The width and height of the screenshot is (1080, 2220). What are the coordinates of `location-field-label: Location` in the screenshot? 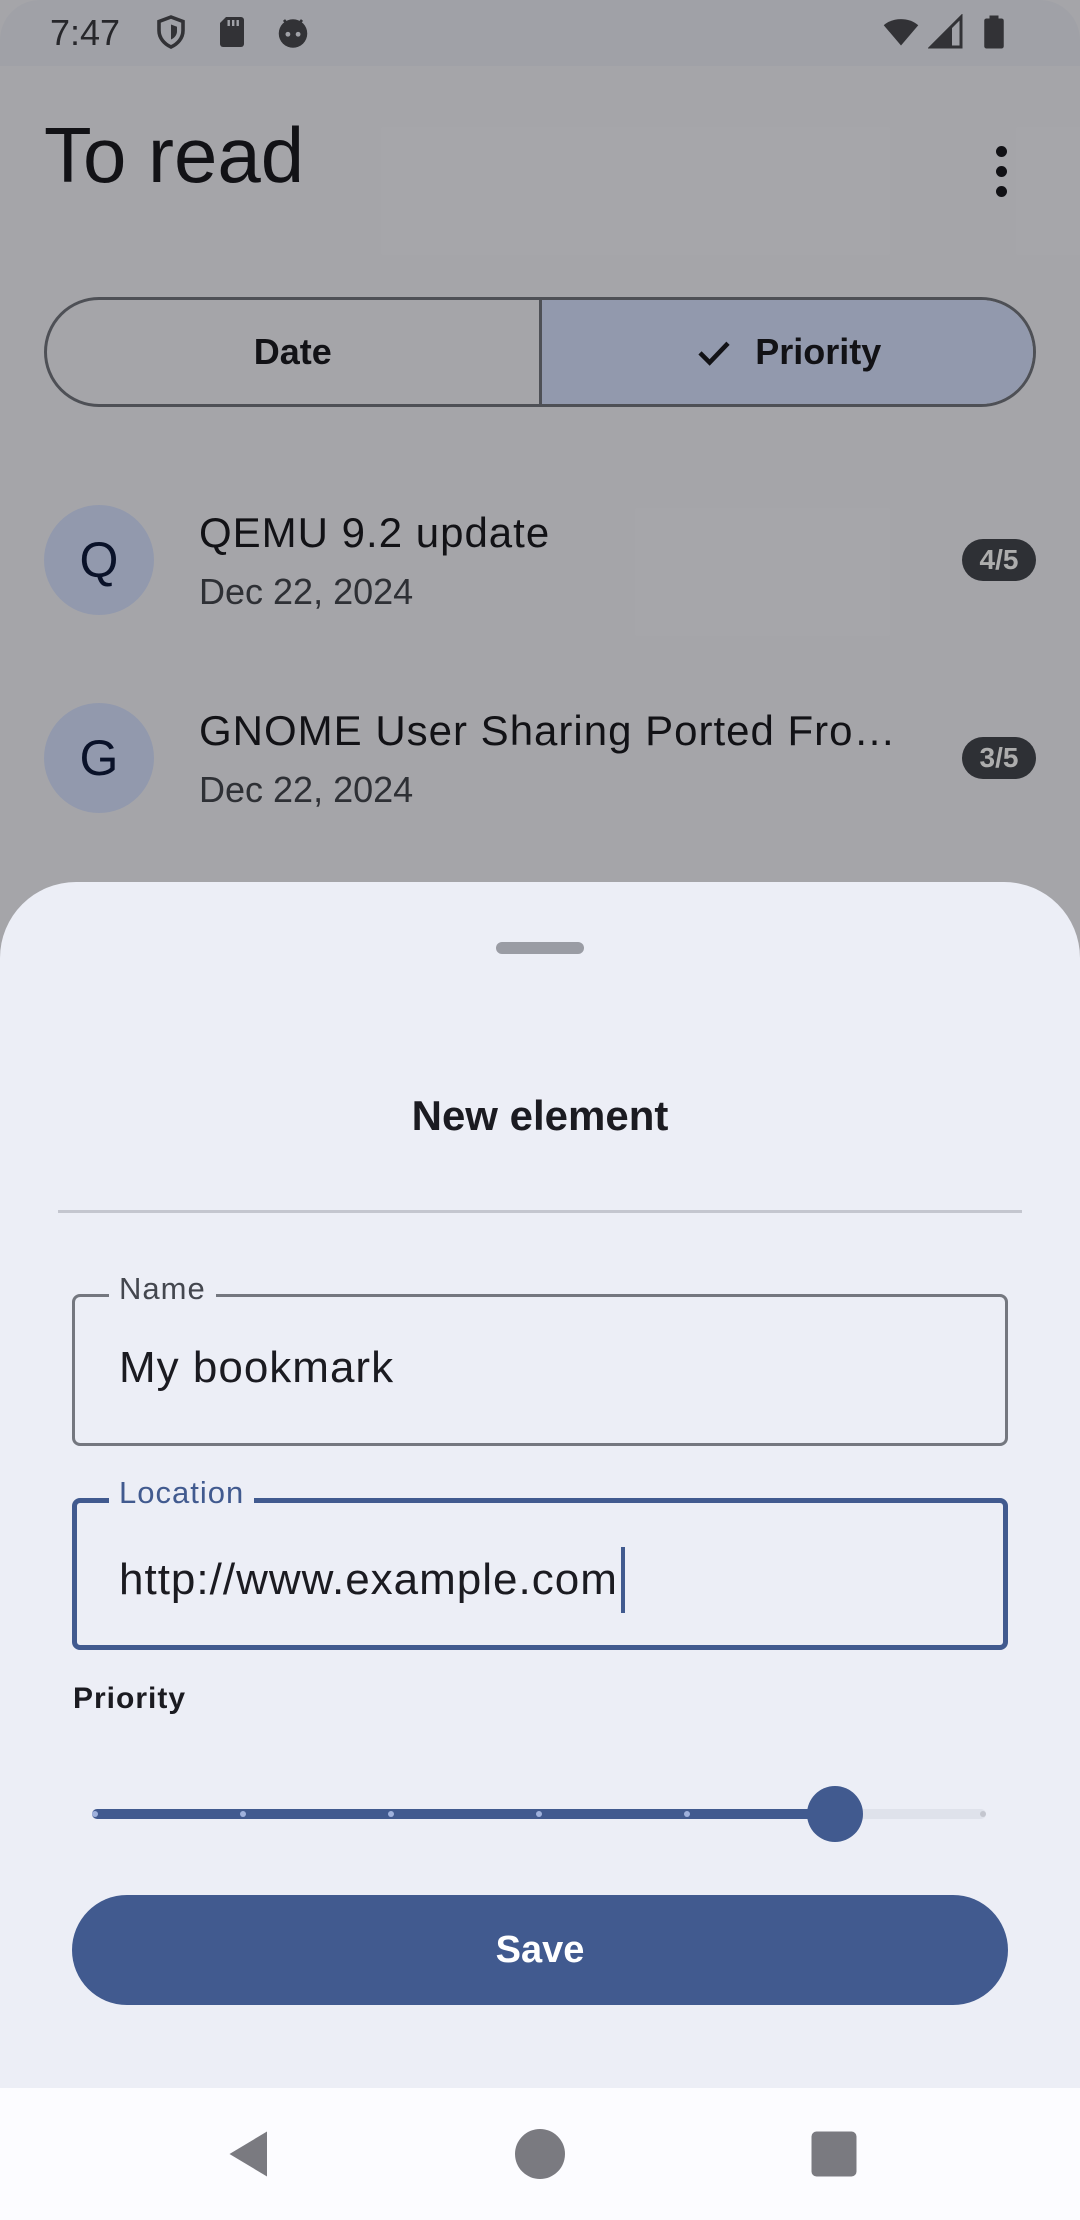 It's located at (182, 1493).